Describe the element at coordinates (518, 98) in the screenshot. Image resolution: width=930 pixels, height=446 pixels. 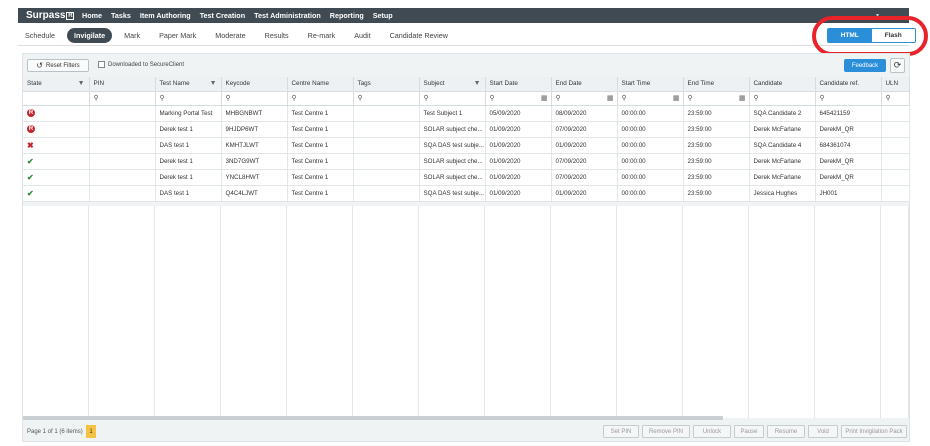
I see `filter-cell-start-date: ⚲ ▦` at that location.